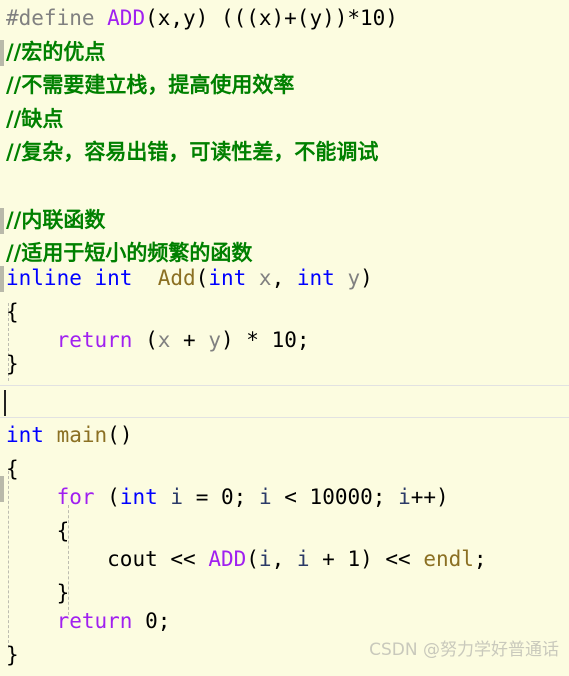  What do you see at coordinates (56, 219) in the screenshot?
I see `token-comment: //内联函数` at bounding box center [56, 219].